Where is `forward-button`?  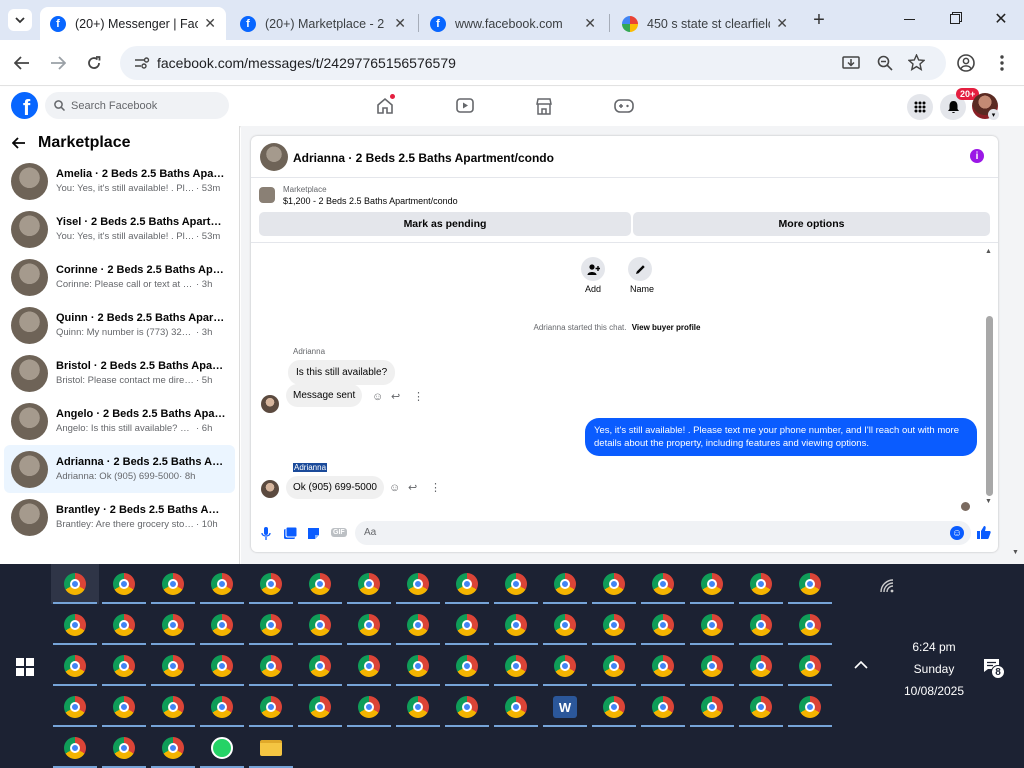
forward-button is located at coordinates (58, 63).